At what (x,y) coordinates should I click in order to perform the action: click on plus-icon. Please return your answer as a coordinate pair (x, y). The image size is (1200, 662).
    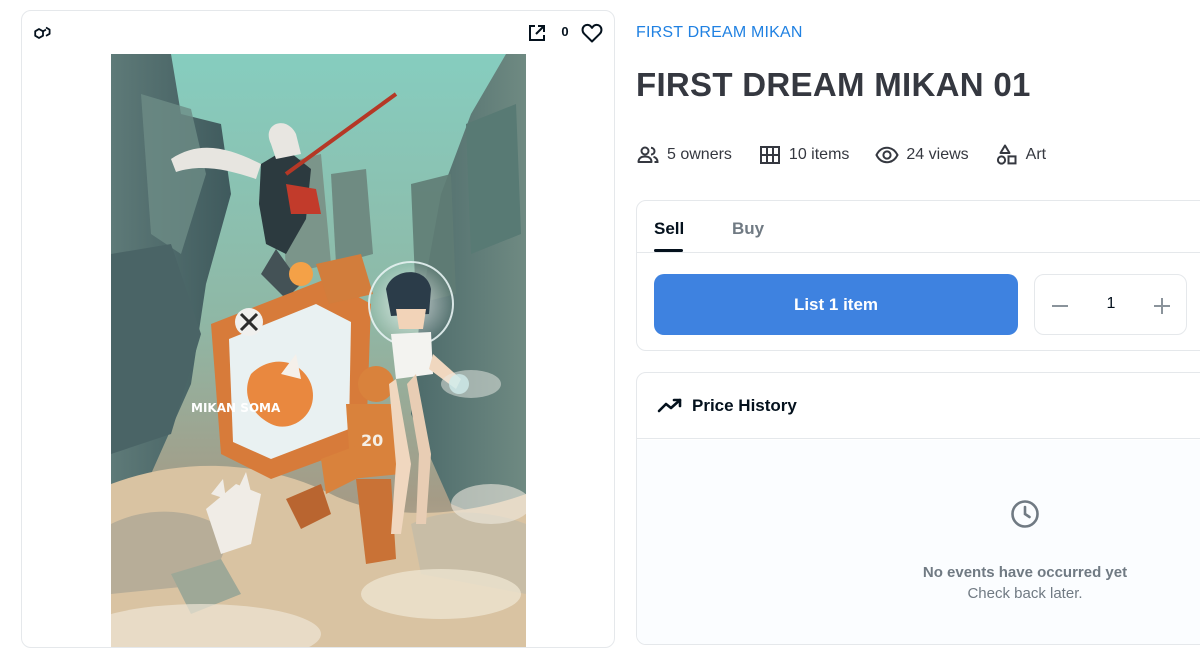
    Looking at the image, I should click on (1162, 306).